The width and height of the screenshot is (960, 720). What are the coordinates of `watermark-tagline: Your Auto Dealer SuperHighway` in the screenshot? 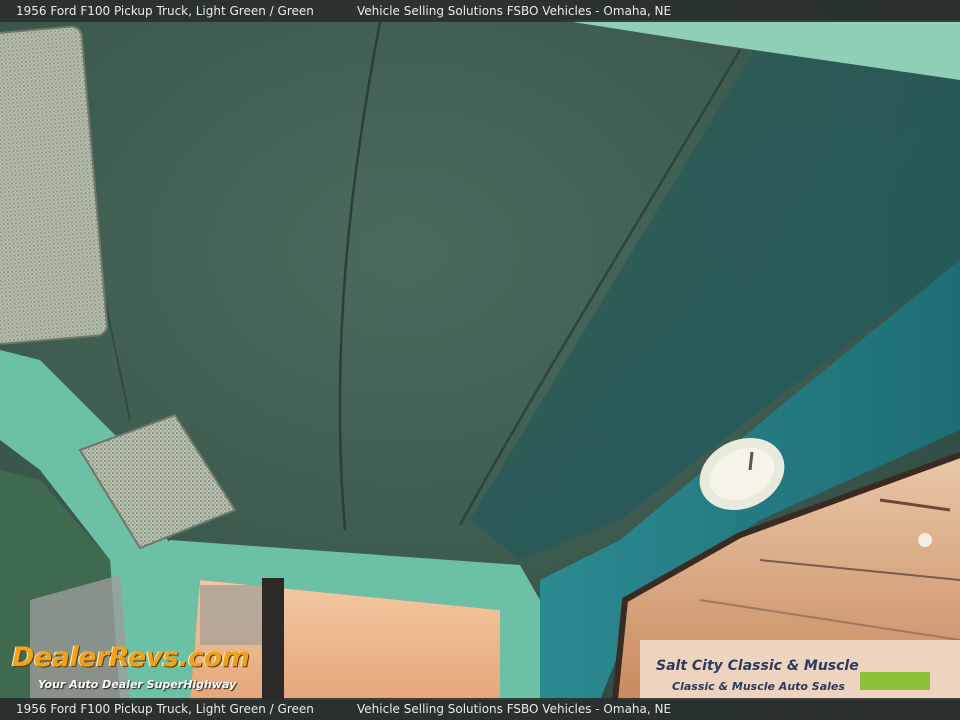 It's located at (137, 684).